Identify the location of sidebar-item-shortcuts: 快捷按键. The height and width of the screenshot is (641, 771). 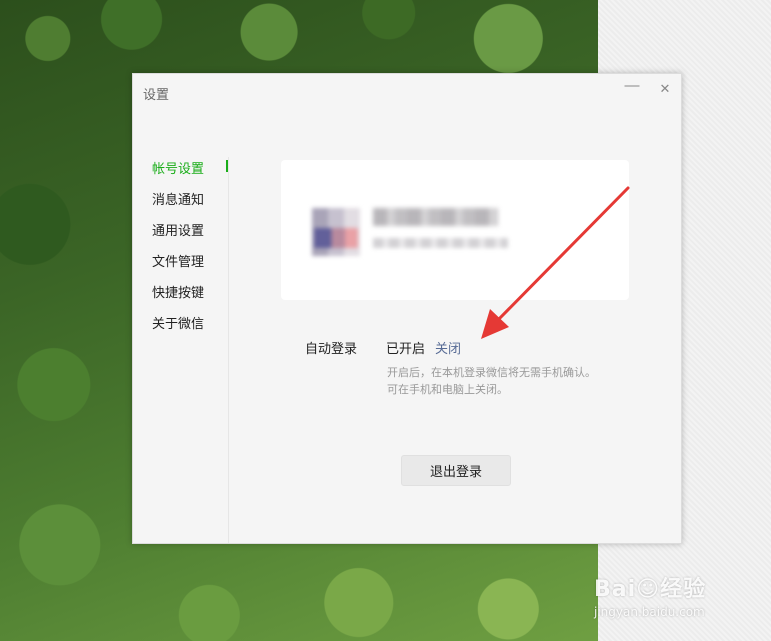
(178, 291).